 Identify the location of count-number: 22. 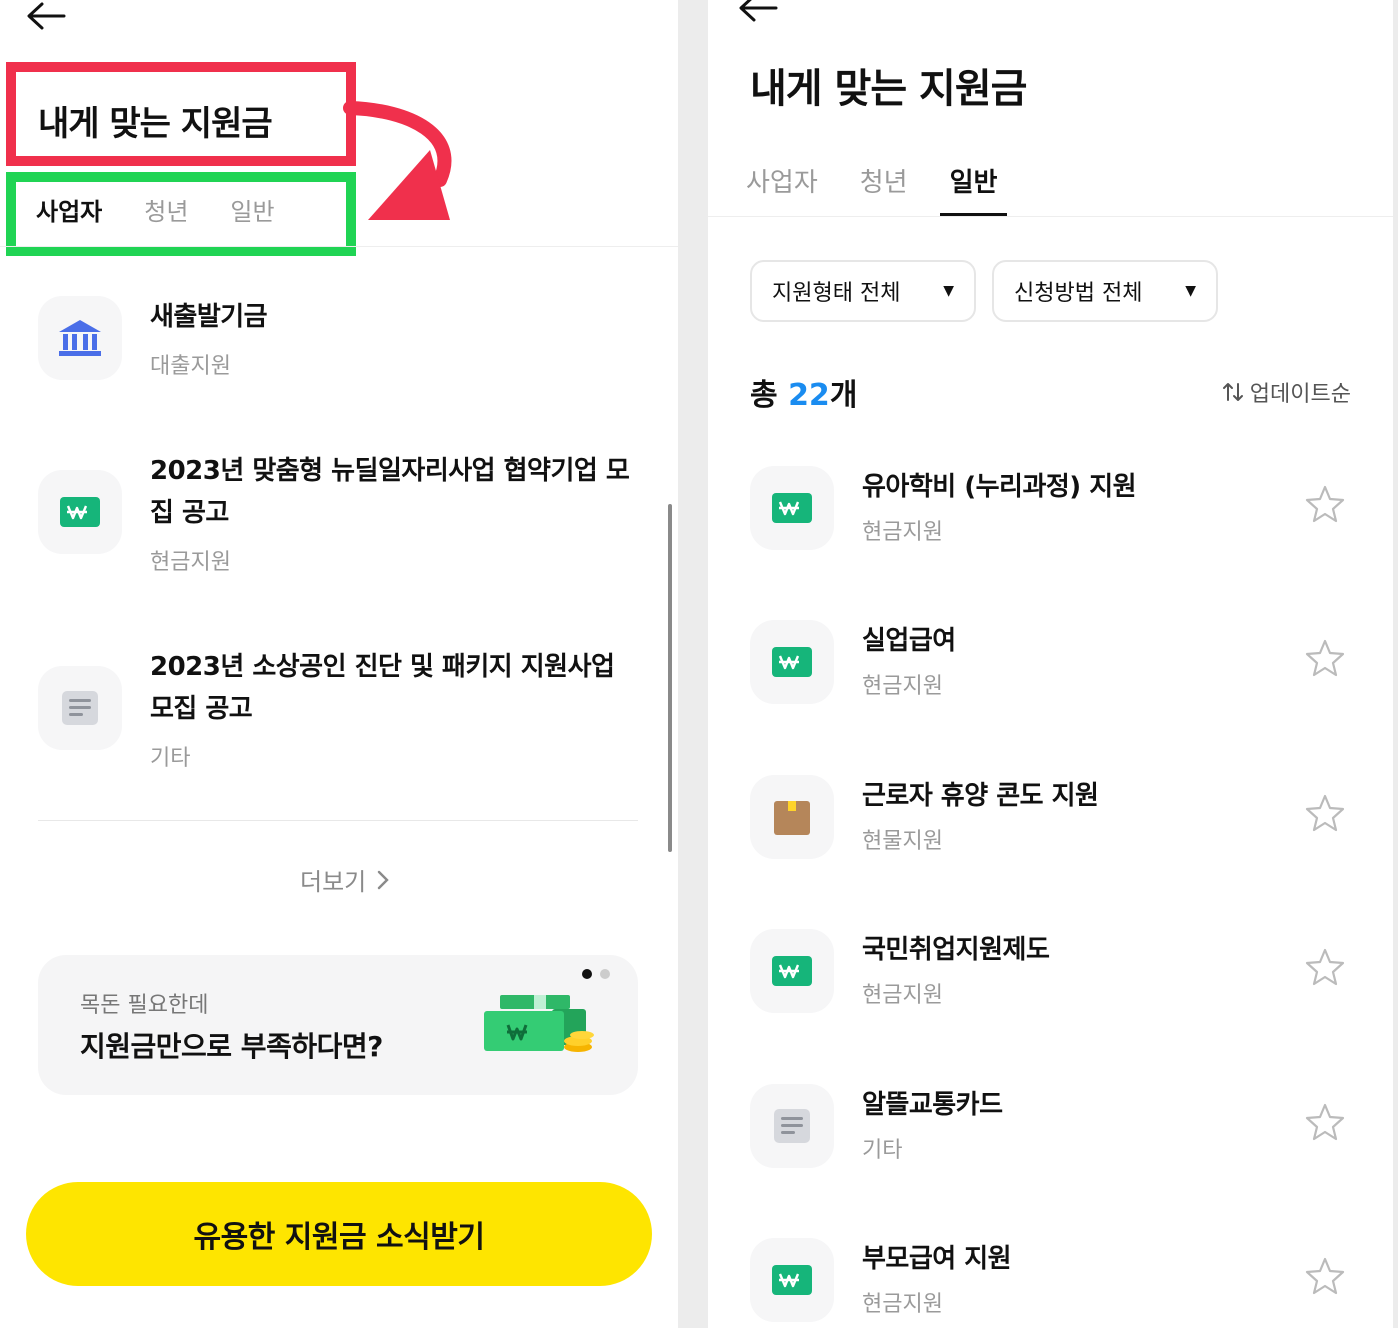
(809, 395).